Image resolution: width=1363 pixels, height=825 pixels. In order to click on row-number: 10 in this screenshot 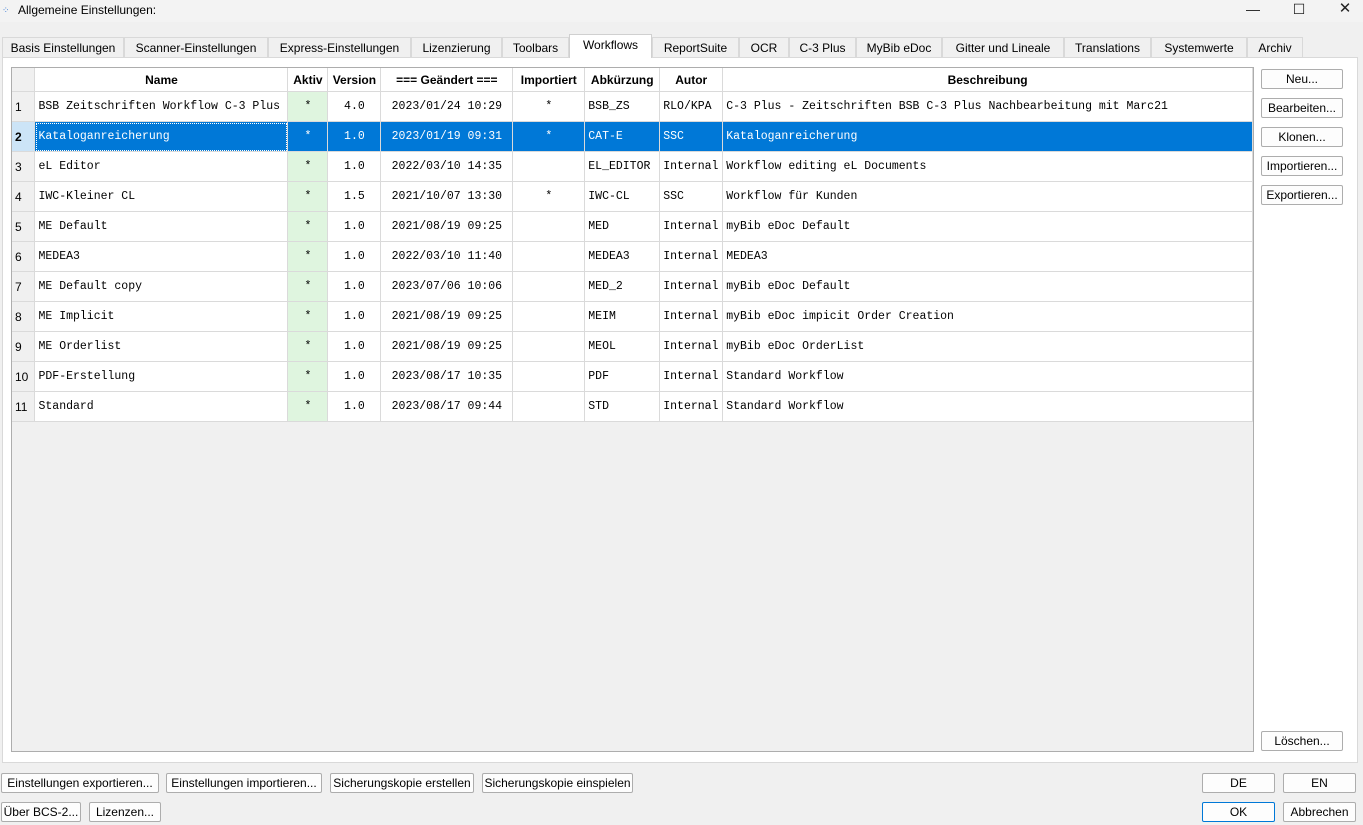, I will do `click(24, 376)`.